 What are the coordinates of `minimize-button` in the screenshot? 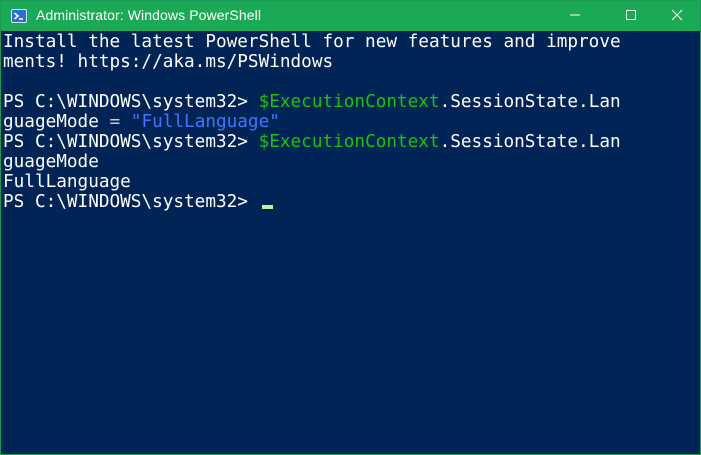 It's located at (575, 16).